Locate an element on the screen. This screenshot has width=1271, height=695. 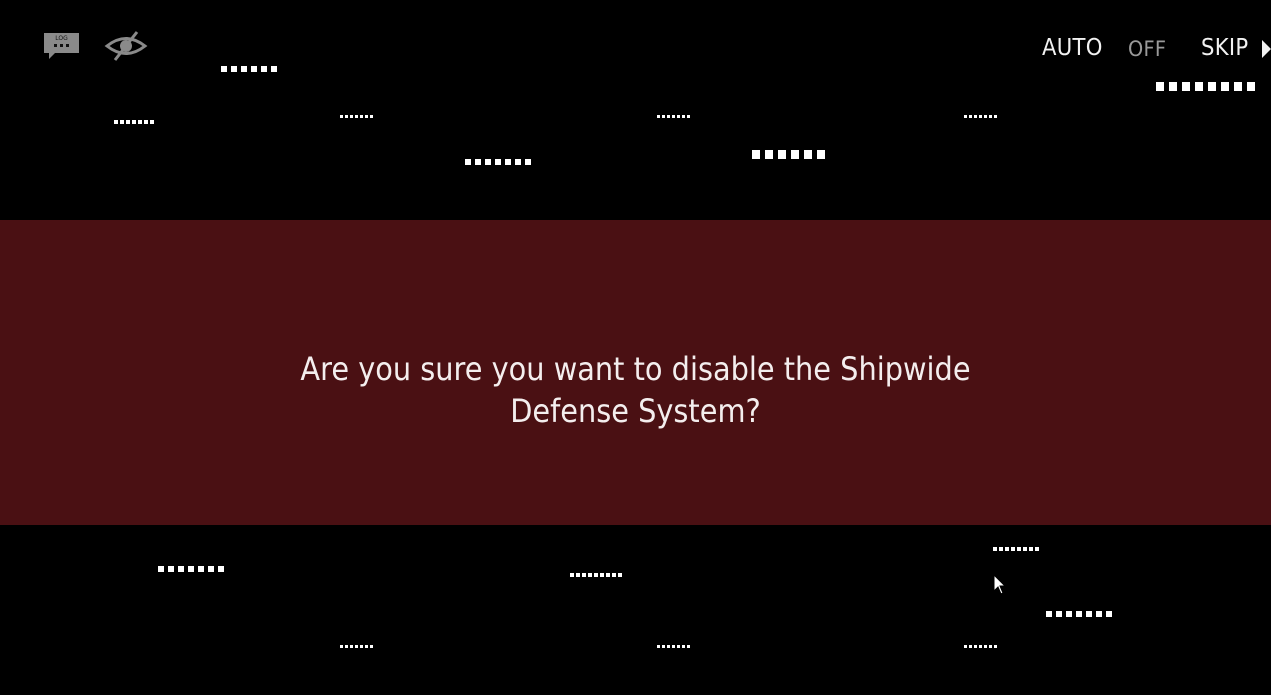
log-icon: LOG is located at coordinates (61, 46).